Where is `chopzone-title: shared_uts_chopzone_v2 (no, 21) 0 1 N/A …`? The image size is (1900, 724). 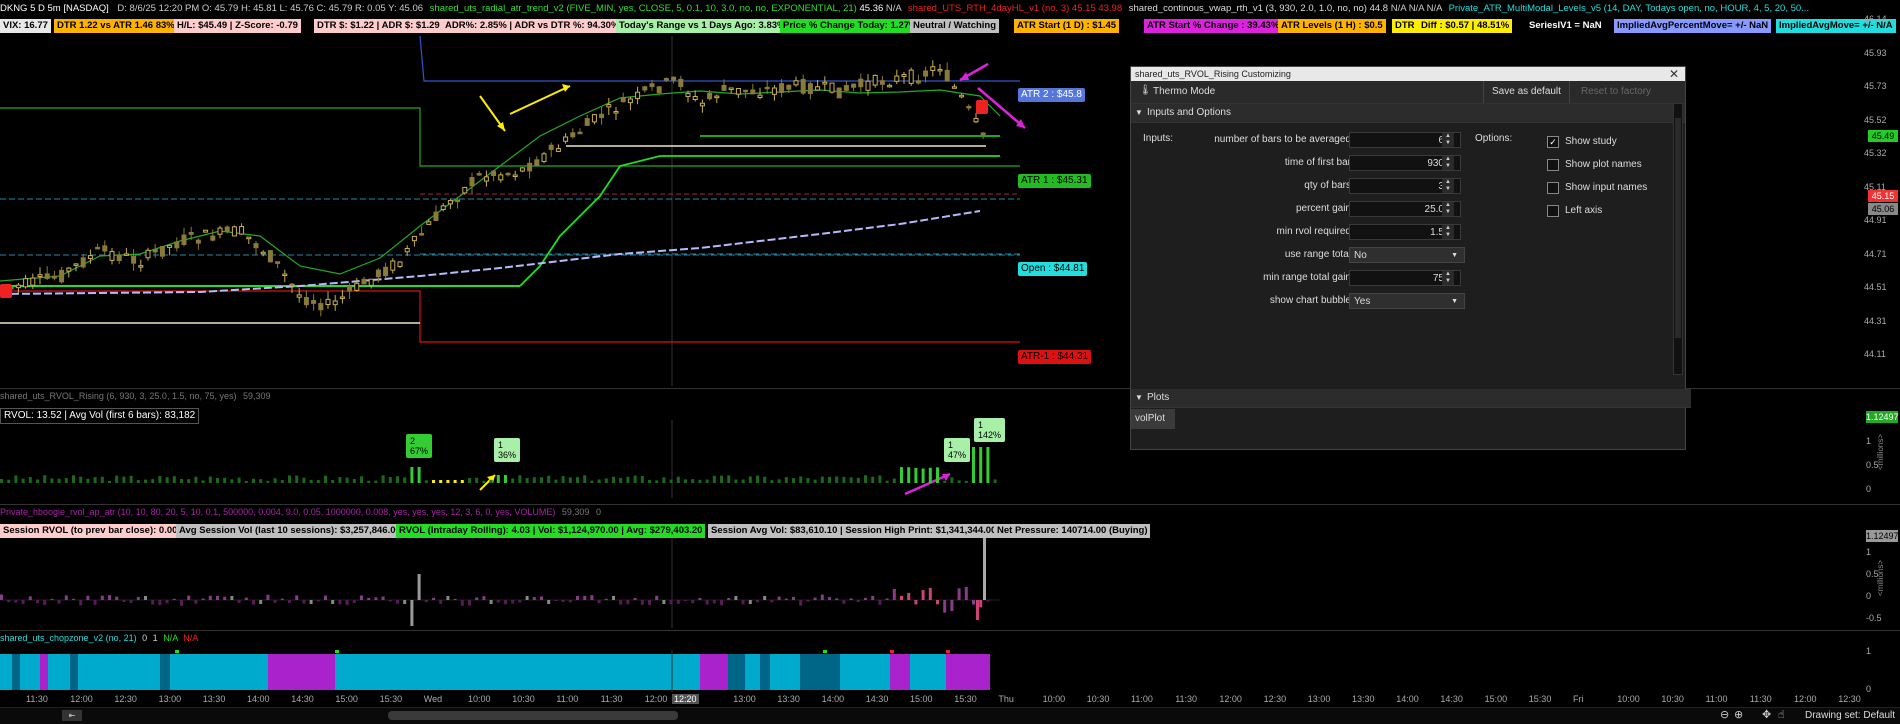
chopzone-title: shared_uts_chopzone_v2 (no, 21) 0 1 N/A … is located at coordinates (99, 638).